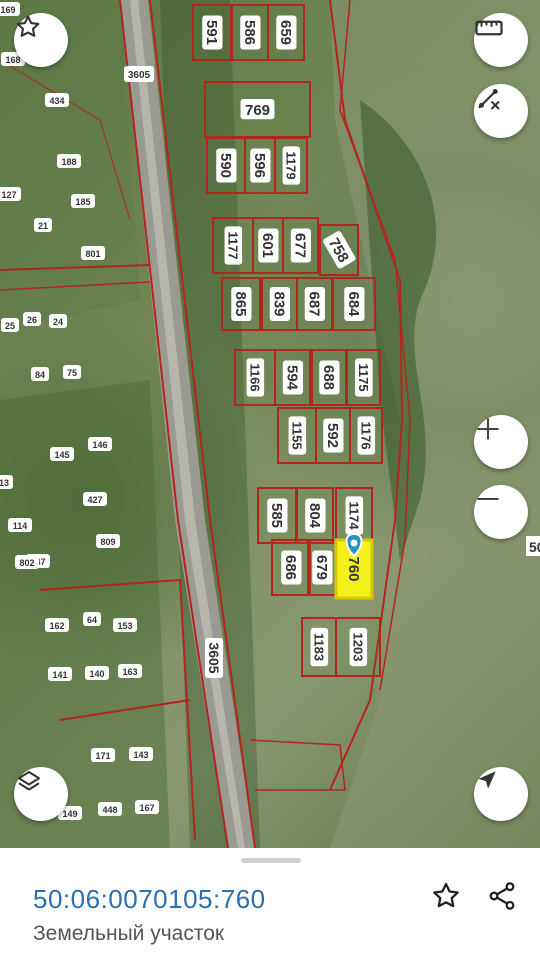 The height and width of the screenshot is (960, 540). I want to click on plot-label: 687, so click(313, 303).